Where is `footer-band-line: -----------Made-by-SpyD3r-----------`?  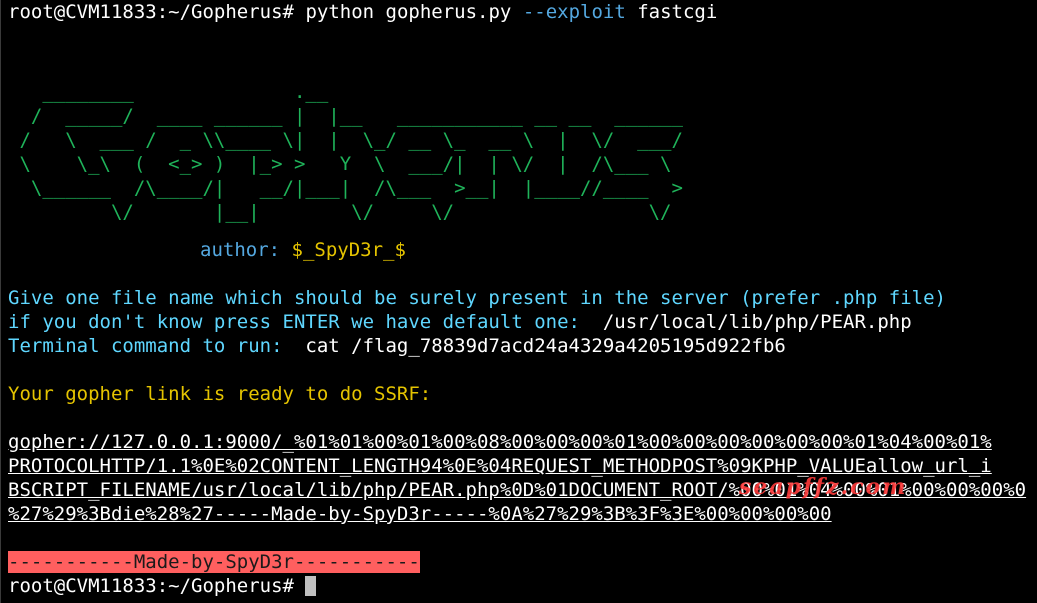
footer-band-line: -----------Made-by-SpyD3r----------- is located at coordinates (214, 562).